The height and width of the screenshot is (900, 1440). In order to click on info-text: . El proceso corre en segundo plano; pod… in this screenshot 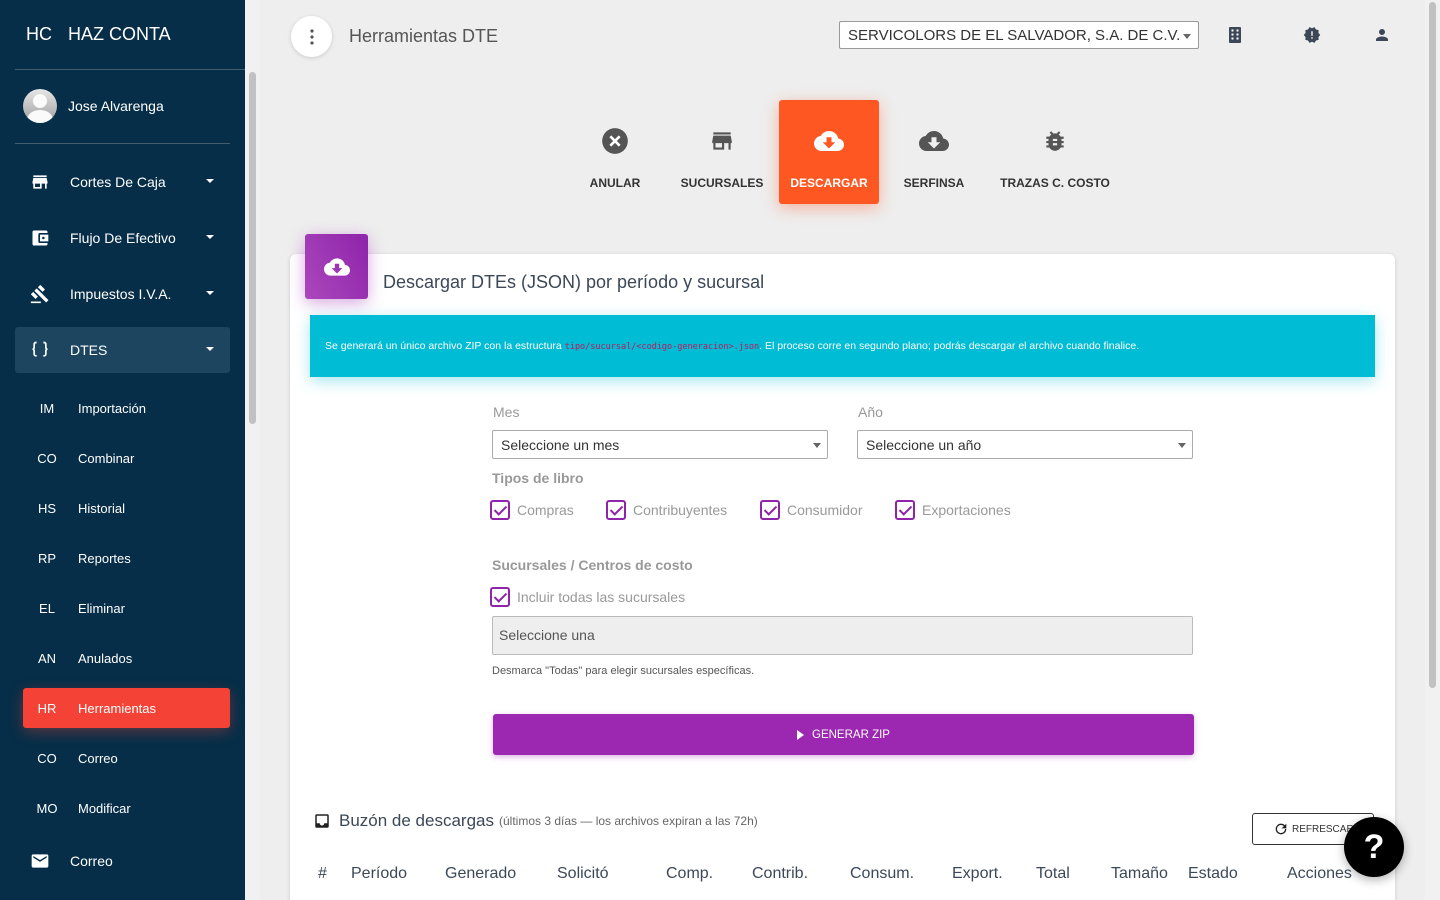, I will do `click(949, 346)`.